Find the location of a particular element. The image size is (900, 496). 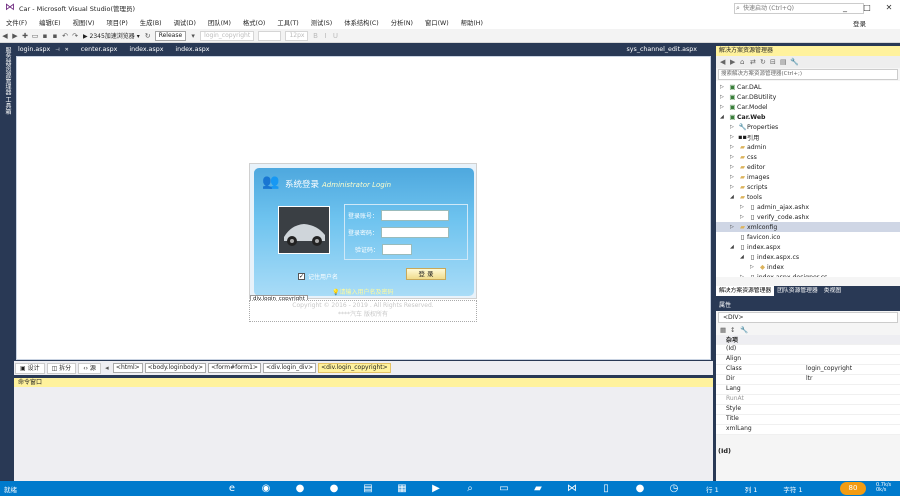

solution-search-input: 搜索解决方案资源管理器(Ctrl+;) is located at coordinates (808, 74).